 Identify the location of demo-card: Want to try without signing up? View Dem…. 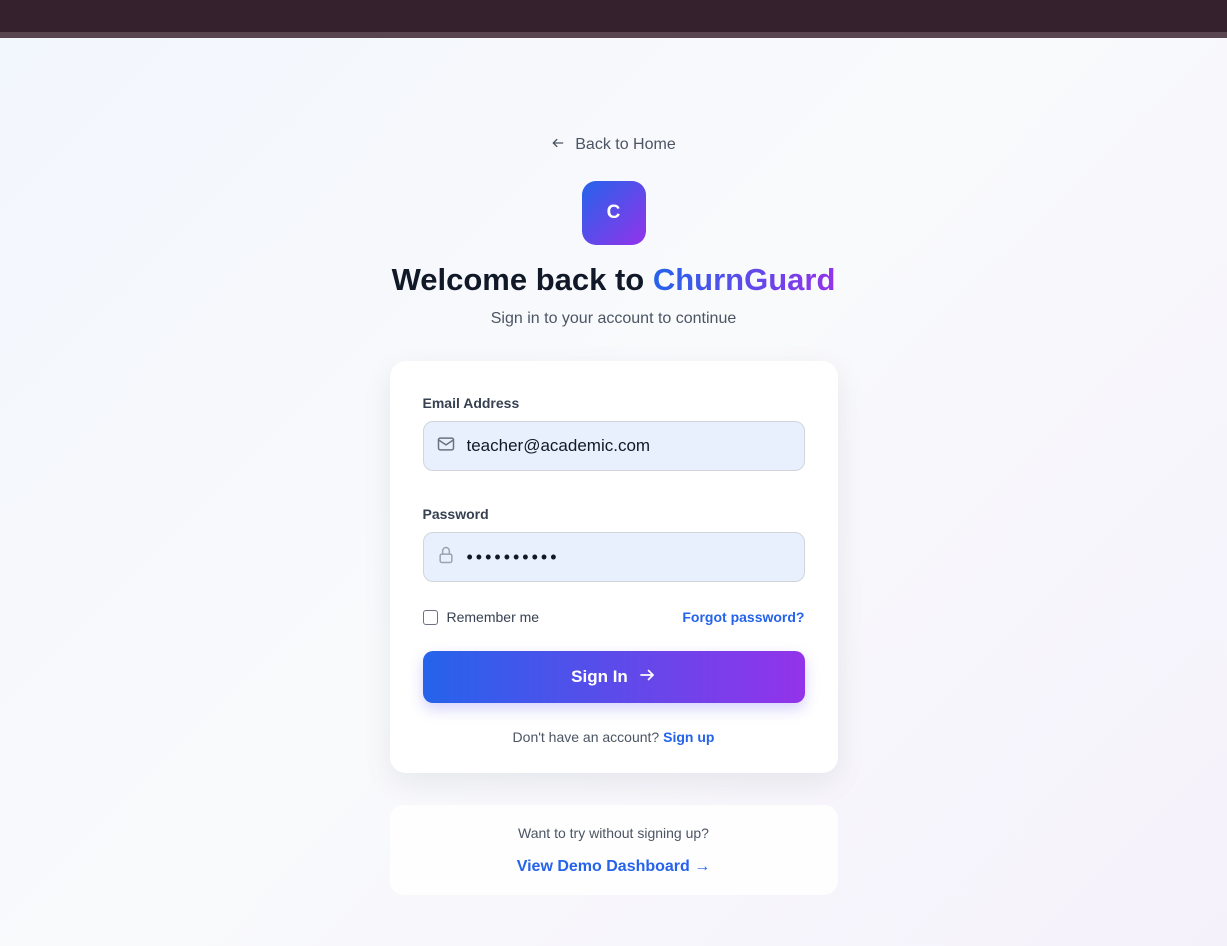
(613, 850).